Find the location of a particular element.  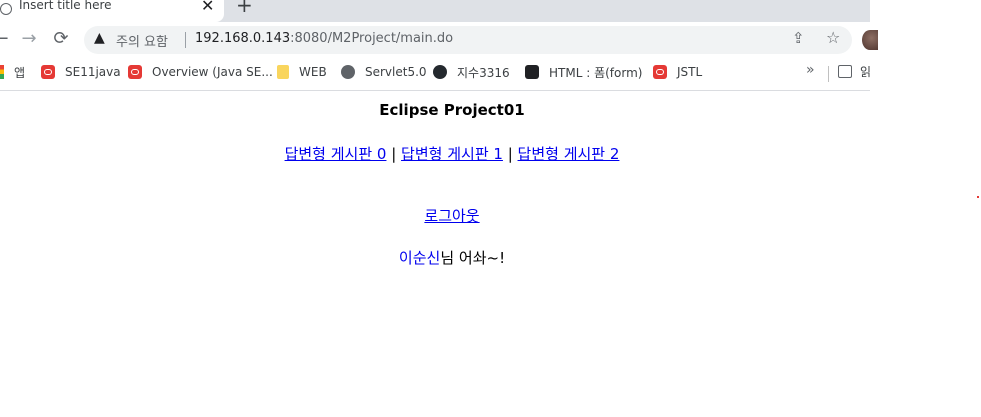

forward-button: → is located at coordinates (29, 39).